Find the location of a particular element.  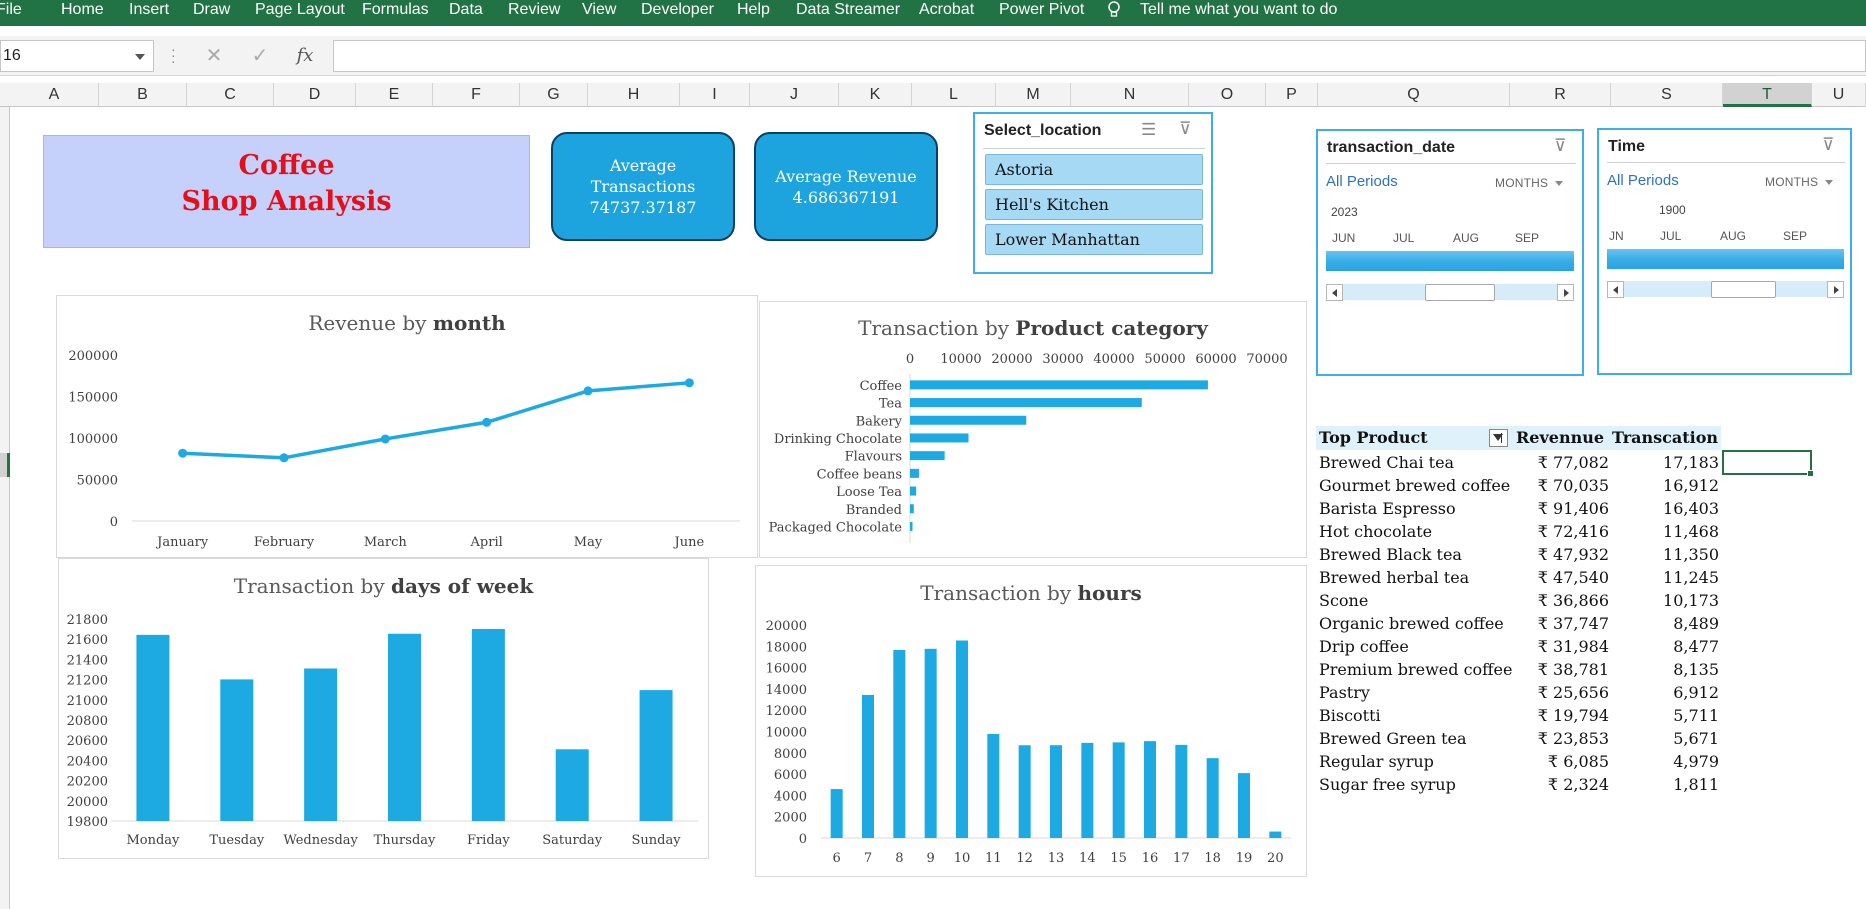

tab-file: File is located at coordinates (11, 11).